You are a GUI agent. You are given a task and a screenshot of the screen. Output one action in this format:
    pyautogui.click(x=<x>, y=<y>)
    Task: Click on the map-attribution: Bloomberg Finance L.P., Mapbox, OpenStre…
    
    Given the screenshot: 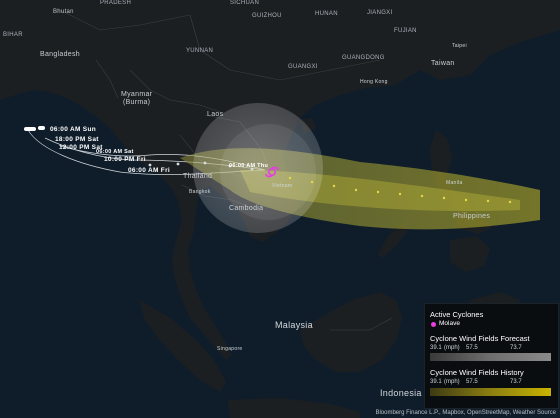 What is the action you would take?
    pyautogui.click(x=465, y=413)
    